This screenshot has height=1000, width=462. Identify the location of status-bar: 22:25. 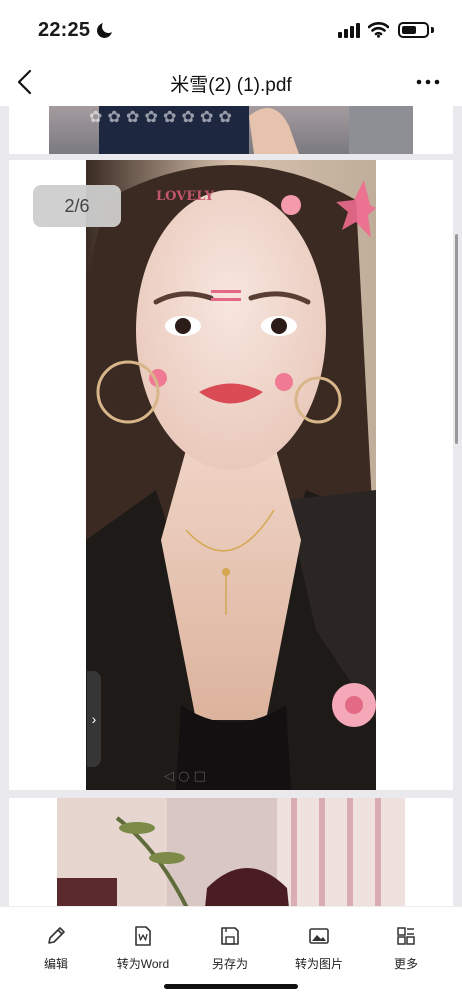
(231, 29).